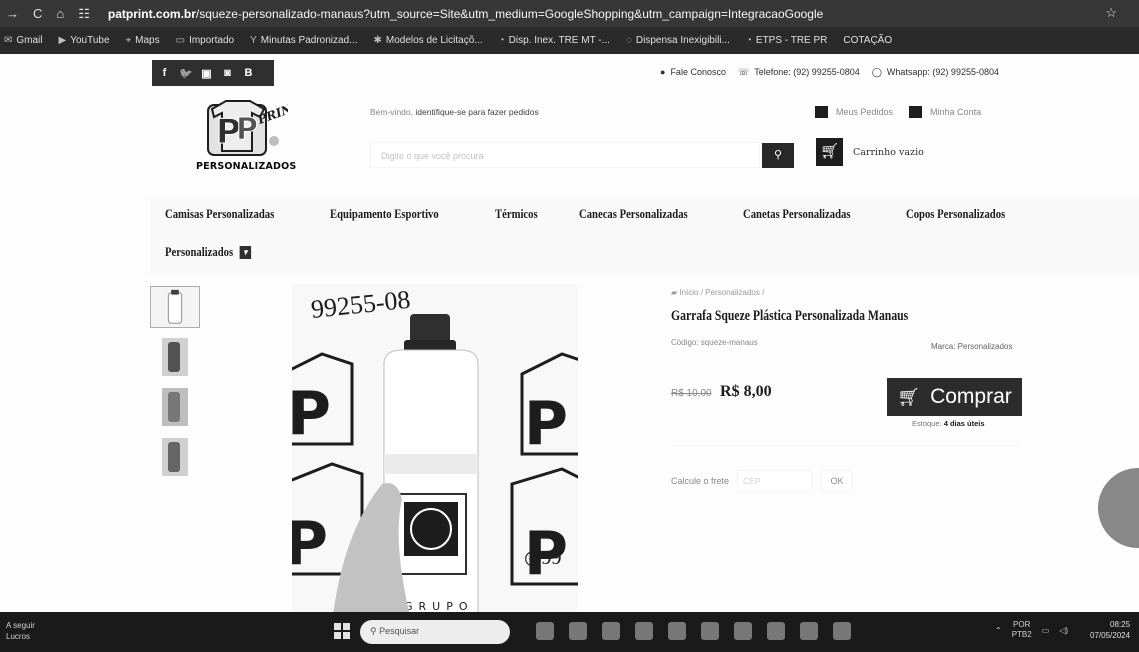  I want to click on bookmark-importado: ▭ Importado, so click(205, 40).